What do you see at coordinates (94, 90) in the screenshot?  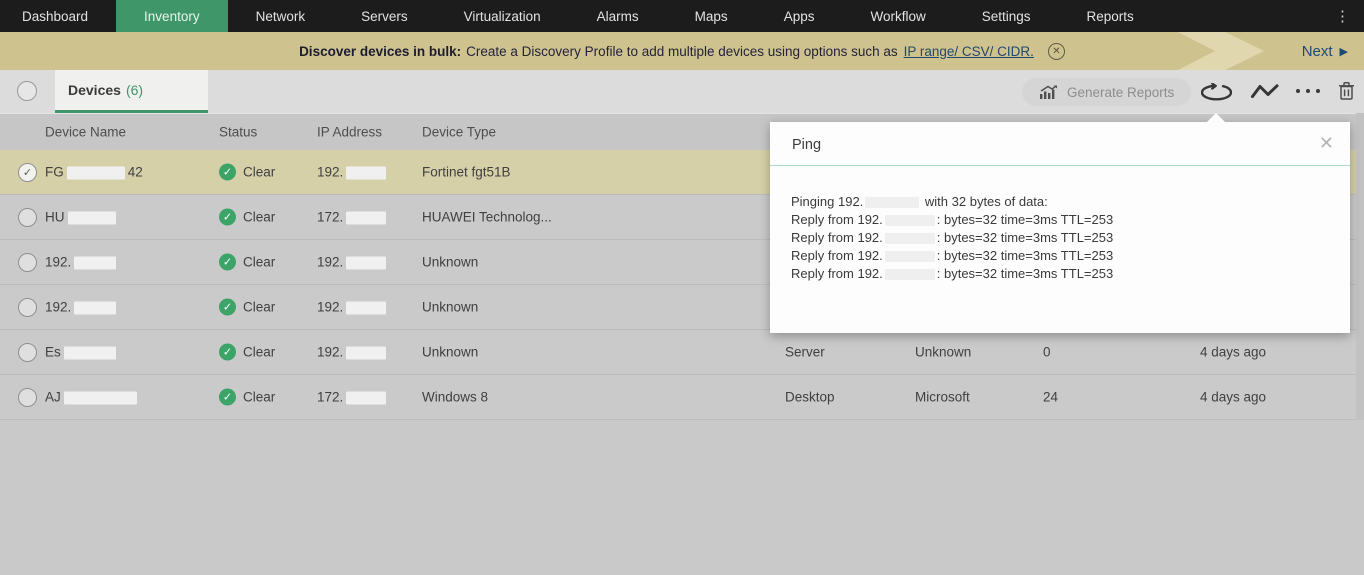 I see `tab-devices-label: Devices` at bounding box center [94, 90].